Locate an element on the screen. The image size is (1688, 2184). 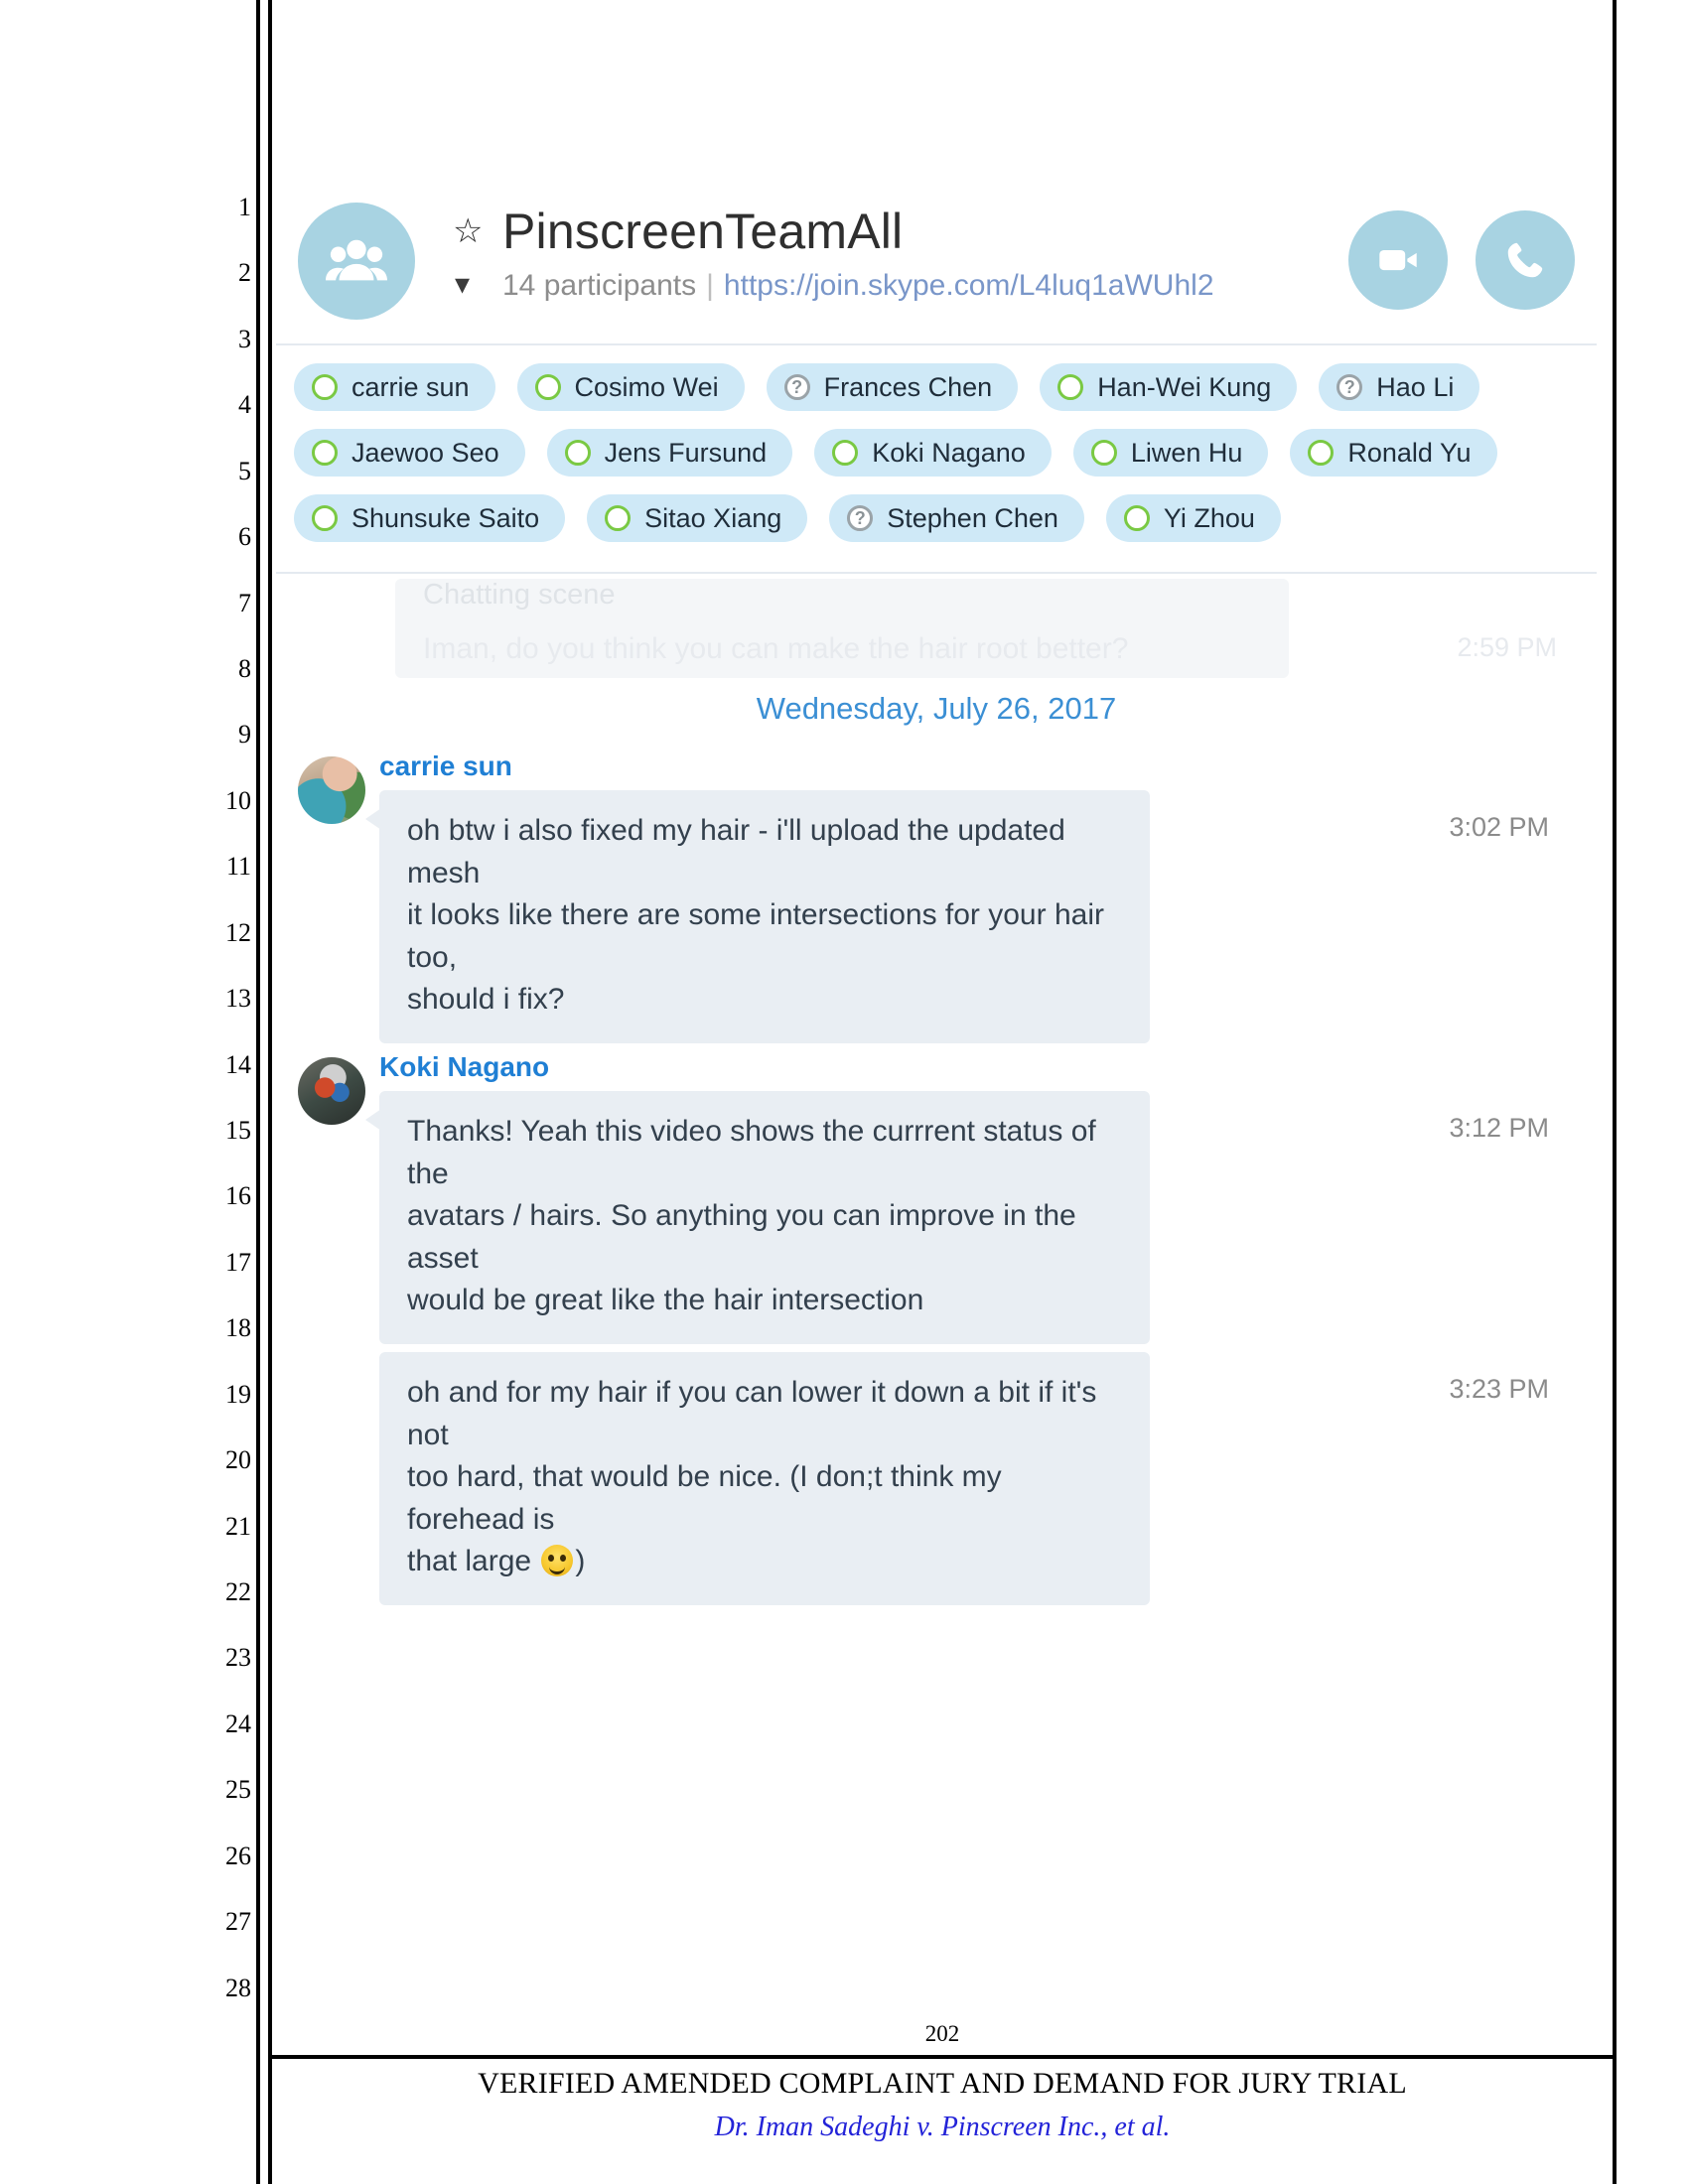
participant-name: Koki Nagano is located at coordinates (949, 452).